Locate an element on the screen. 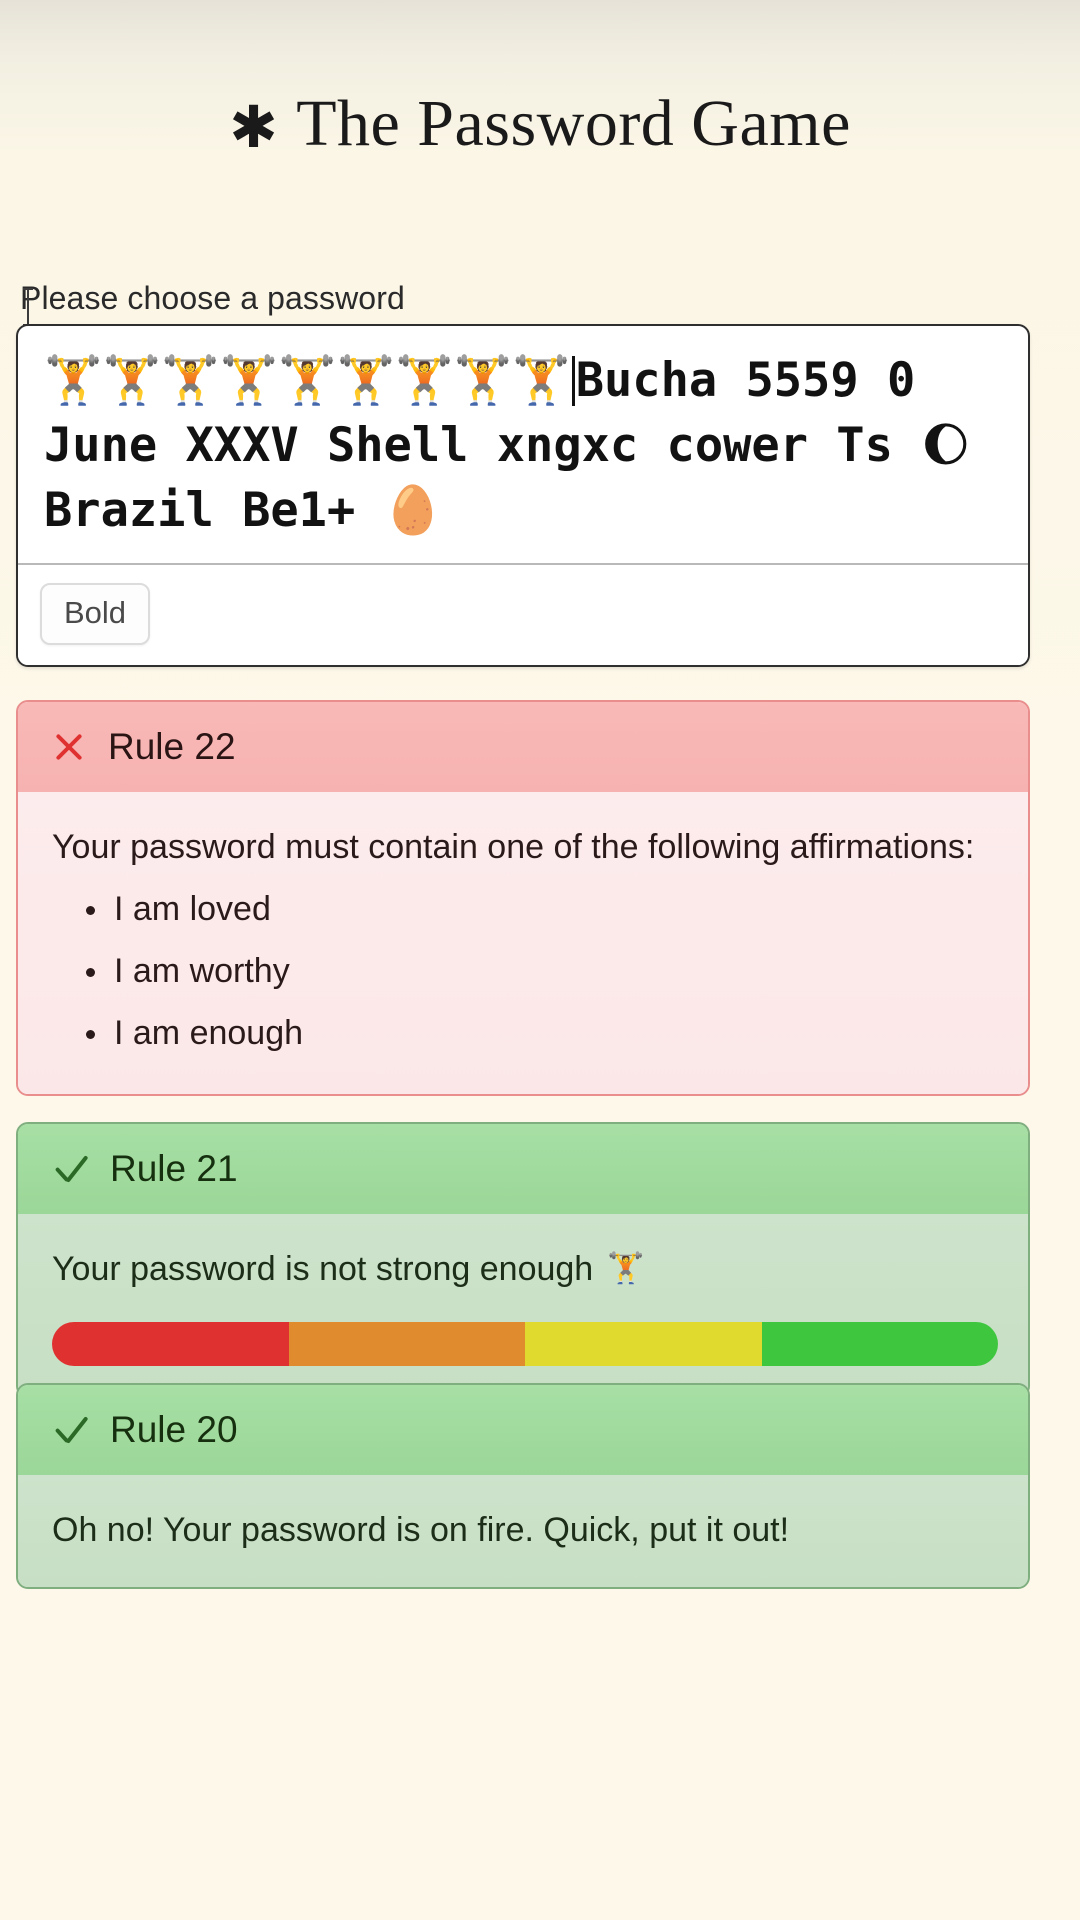 This screenshot has height=1920, width=1080. bold-button: Bold is located at coordinates (95, 614).